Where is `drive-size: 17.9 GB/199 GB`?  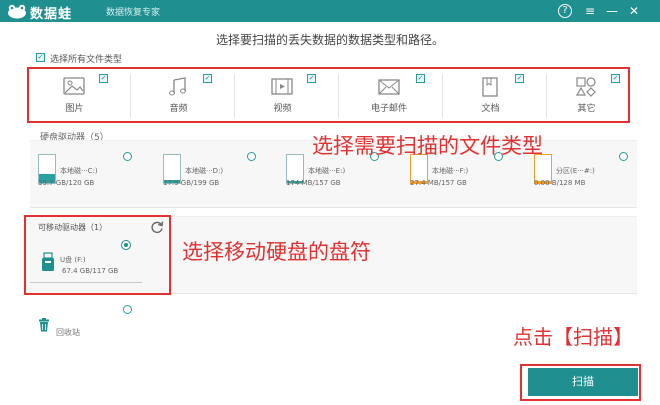 drive-size: 17.9 GB/199 GB is located at coordinates (191, 183).